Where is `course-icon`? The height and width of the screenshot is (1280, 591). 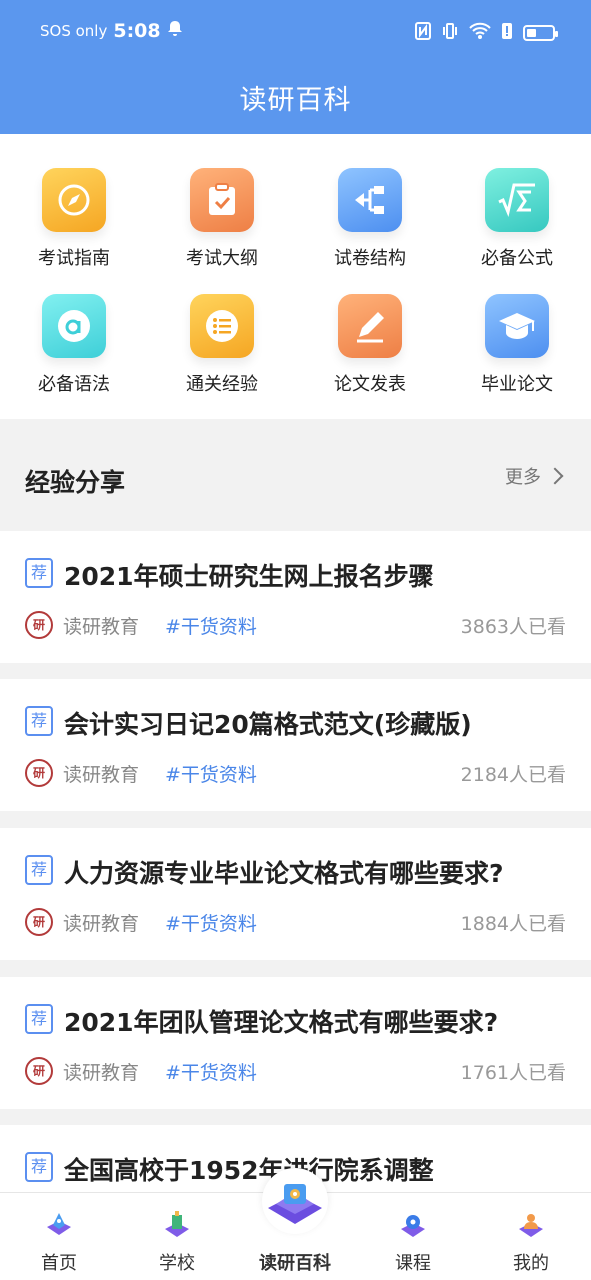
course-icon is located at coordinates (413, 1224).